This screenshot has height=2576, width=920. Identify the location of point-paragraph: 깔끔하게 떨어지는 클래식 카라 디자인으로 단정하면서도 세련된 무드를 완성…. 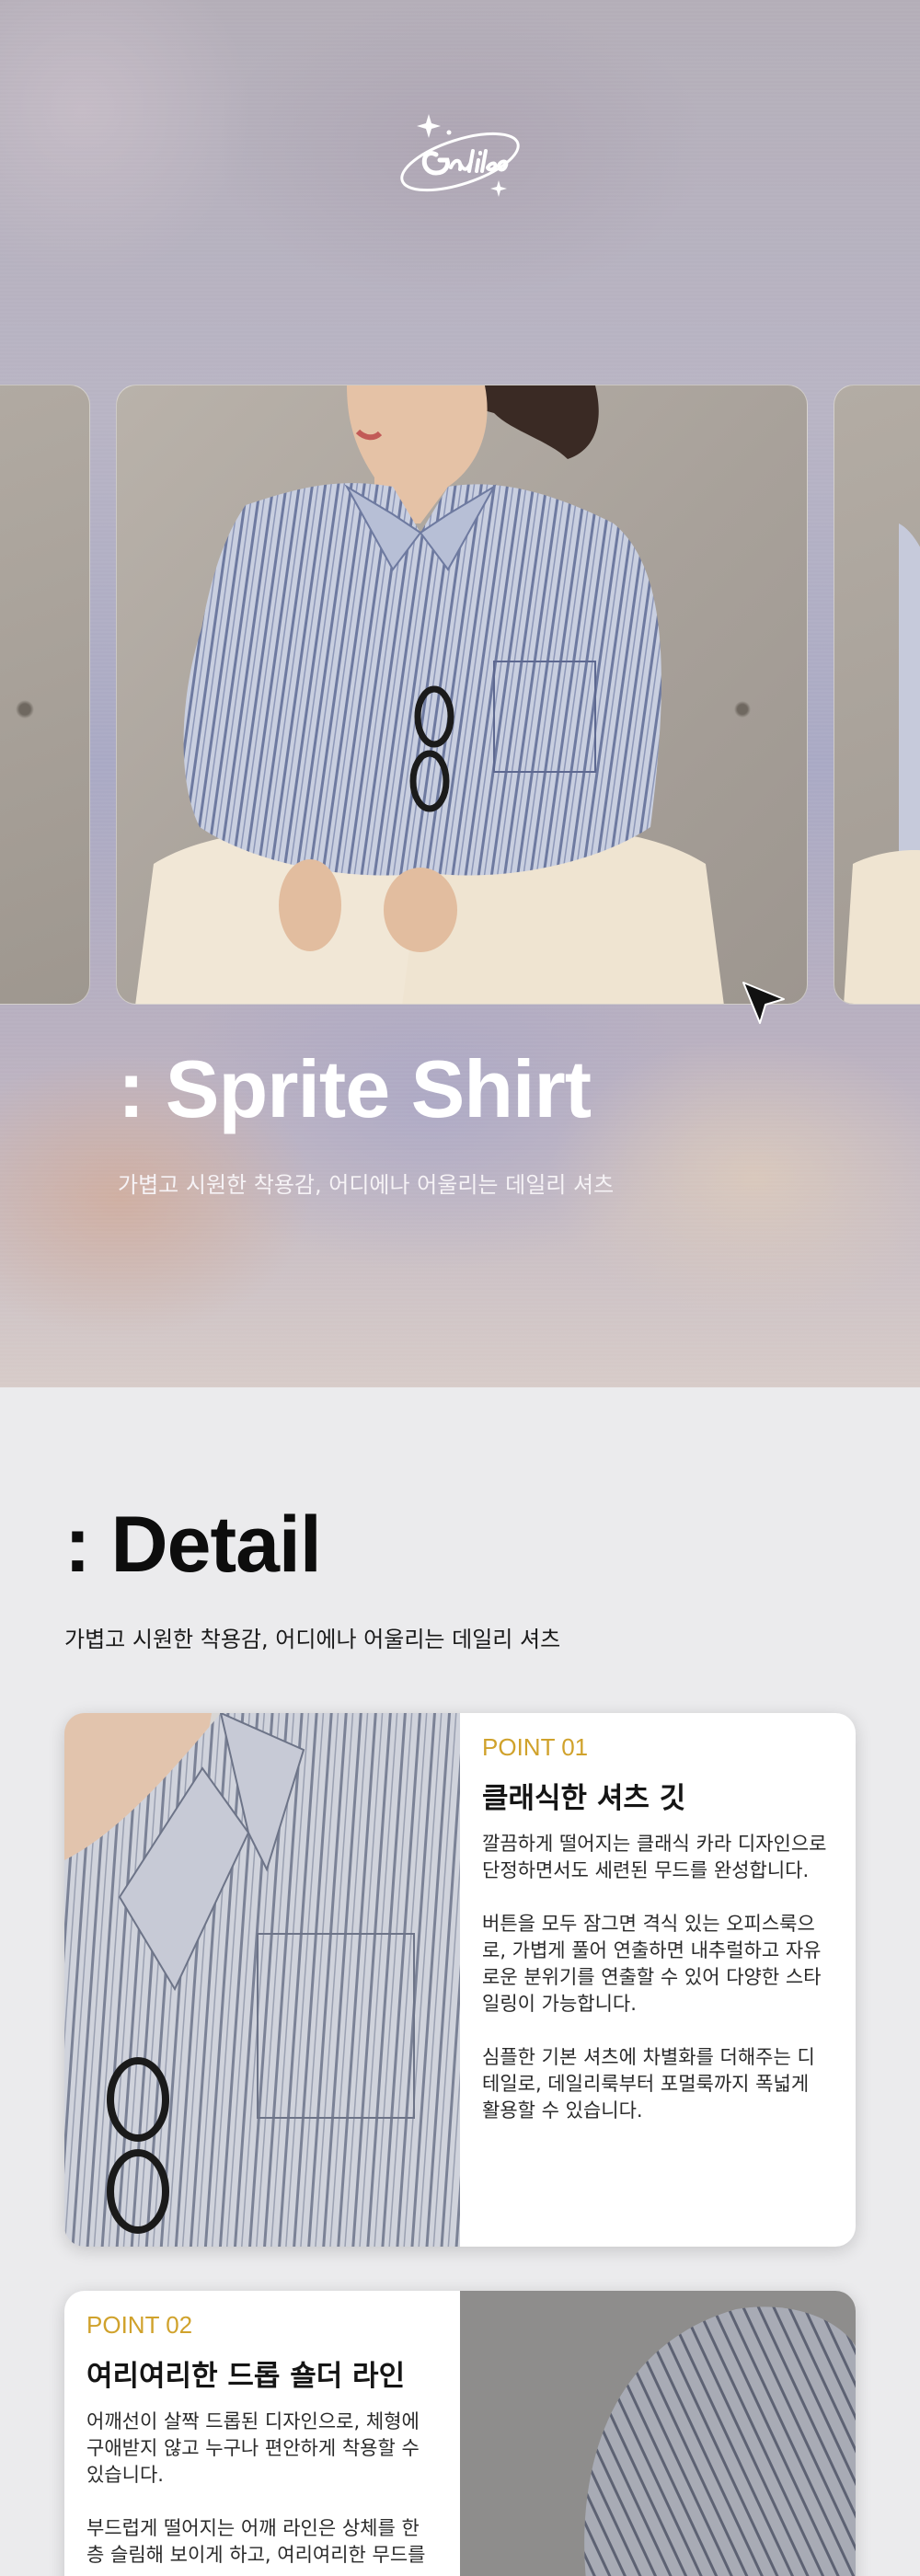
(654, 1857).